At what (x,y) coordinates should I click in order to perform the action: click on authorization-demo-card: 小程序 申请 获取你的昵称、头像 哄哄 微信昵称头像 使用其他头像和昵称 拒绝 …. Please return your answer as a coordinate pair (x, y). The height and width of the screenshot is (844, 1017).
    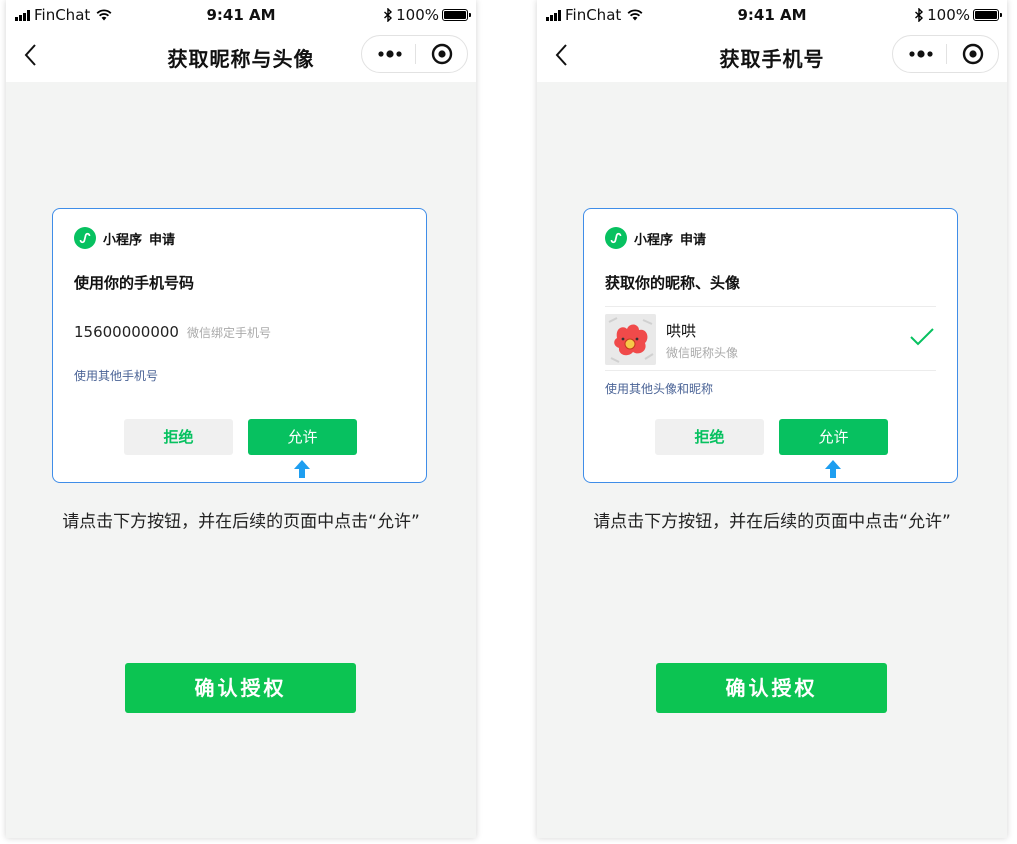
    Looking at the image, I should click on (770, 345).